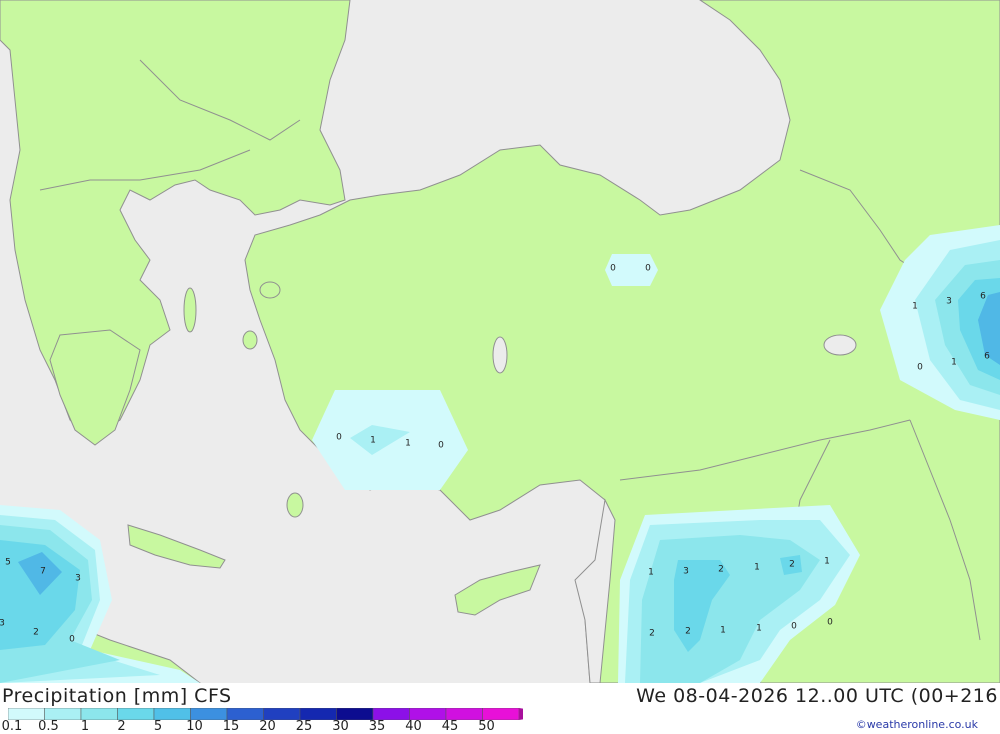 The height and width of the screenshot is (734, 1000). Describe the element at coordinates (48, 726) in the screenshot. I see `colorbar-tick-label: 0.5` at that location.